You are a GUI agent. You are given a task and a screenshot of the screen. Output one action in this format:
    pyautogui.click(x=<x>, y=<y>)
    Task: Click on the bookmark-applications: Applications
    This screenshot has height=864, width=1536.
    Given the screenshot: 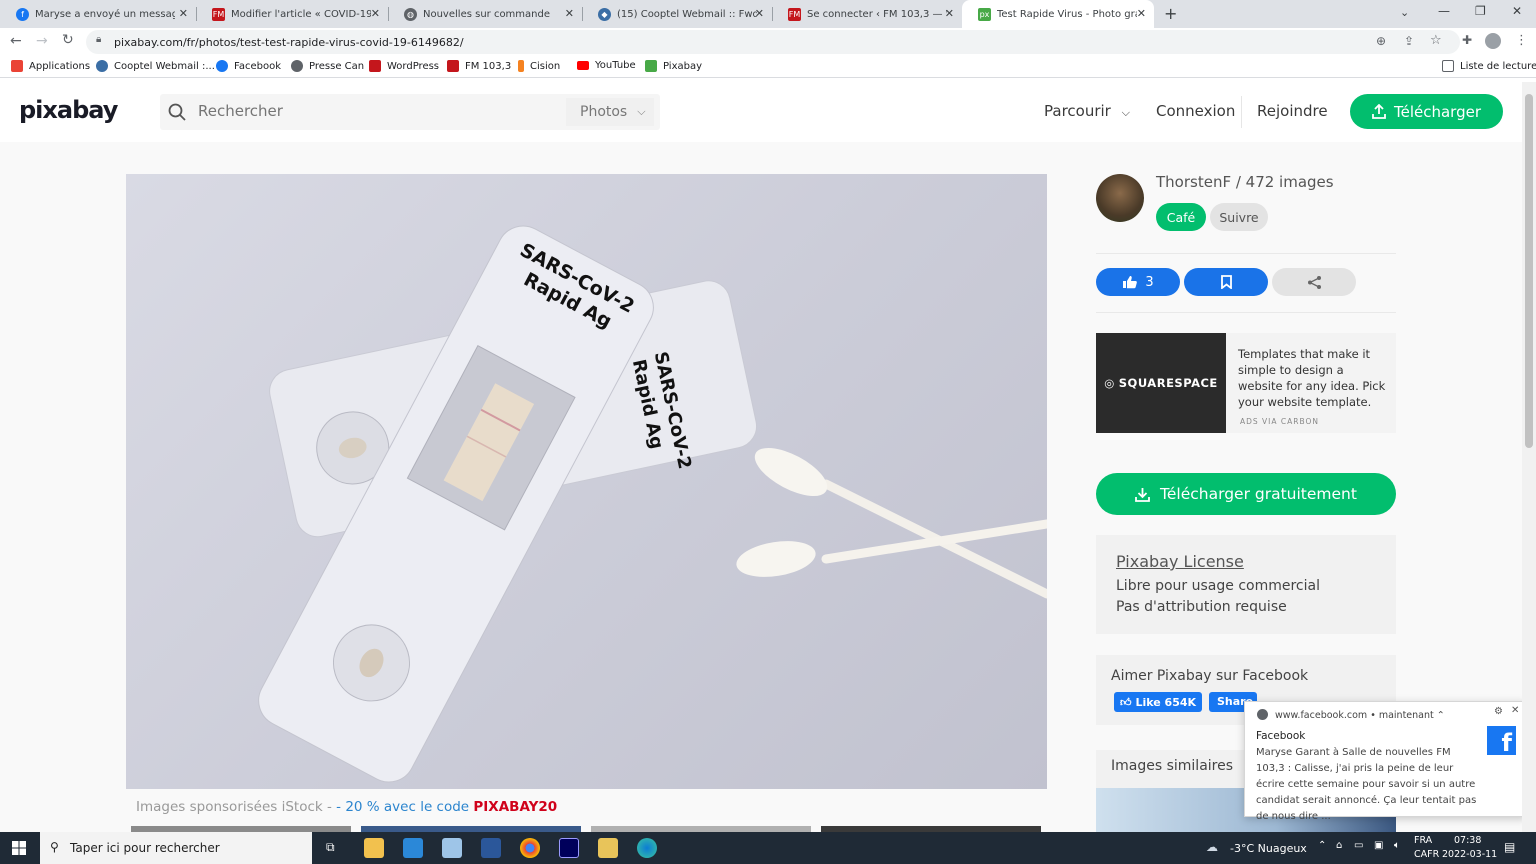 What is the action you would take?
    pyautogui.click(x=50, y=66)
    